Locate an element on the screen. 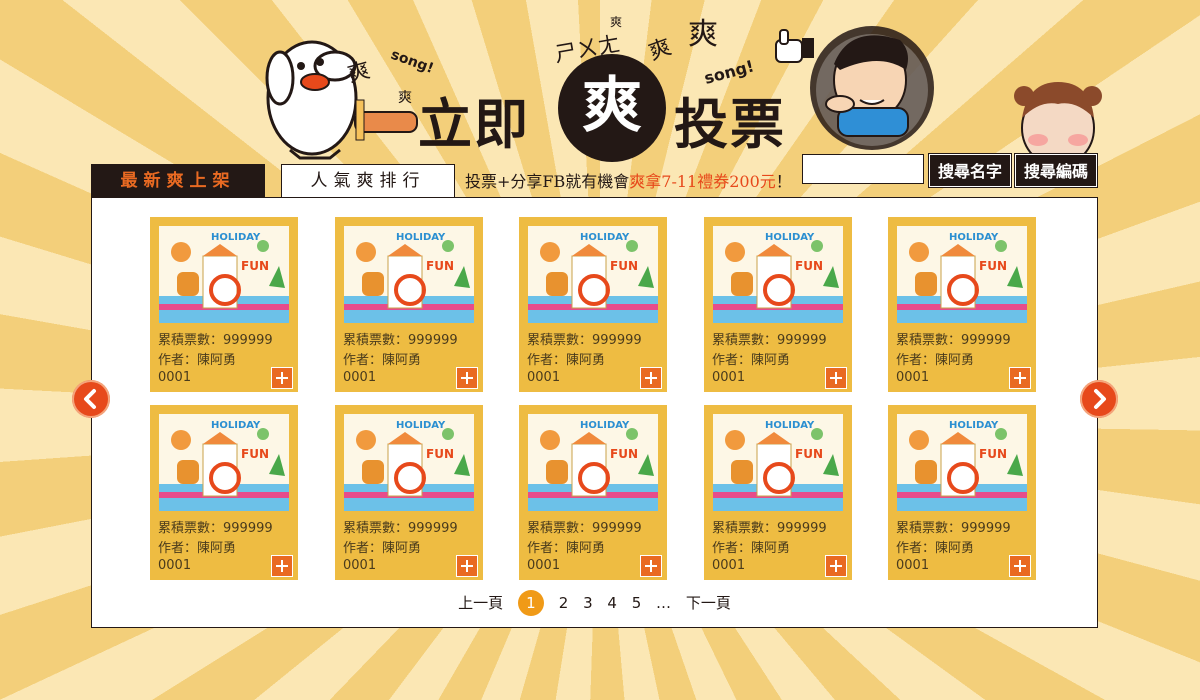  page-1: 1 is located at coordinates (530, 603).